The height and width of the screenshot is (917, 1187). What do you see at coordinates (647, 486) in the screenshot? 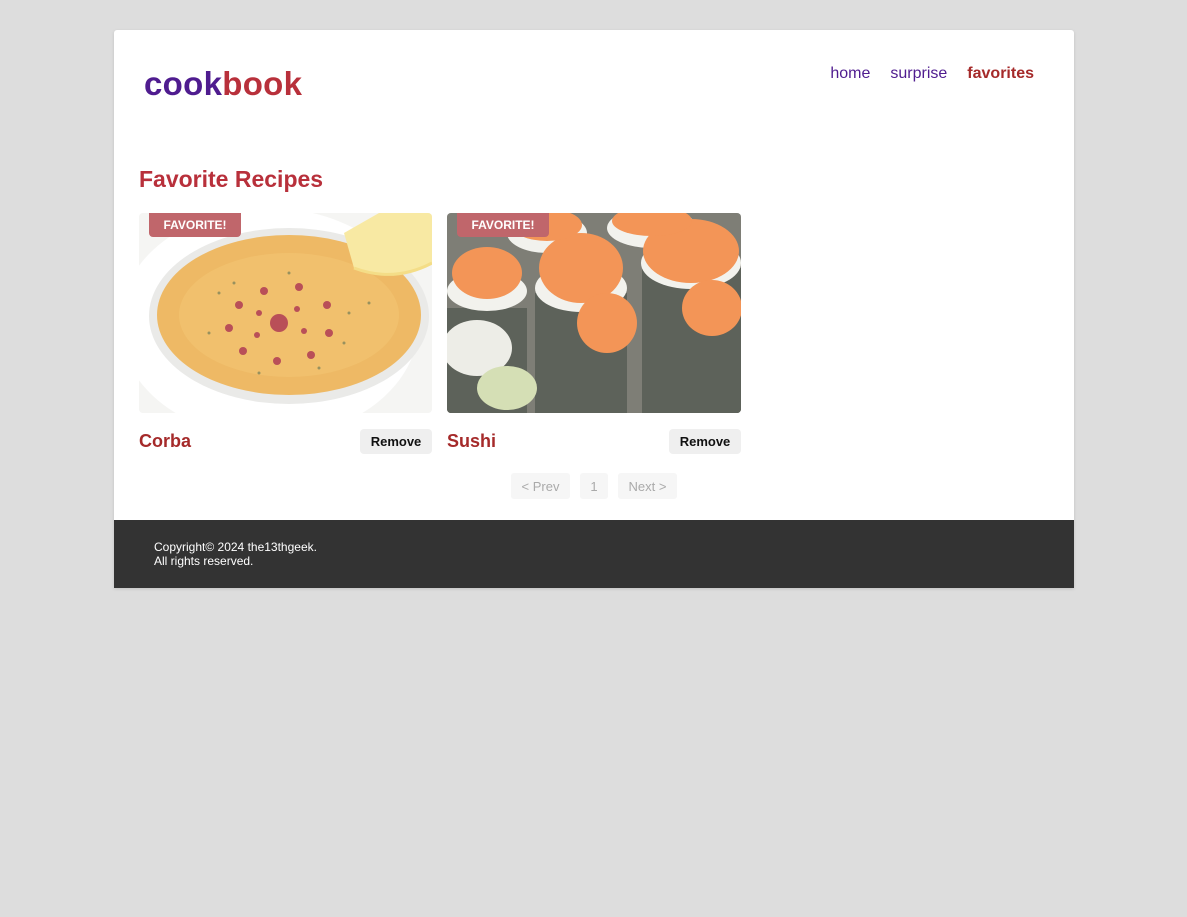
I see `next-page-button: Next >` at bounding box center [647, 486].